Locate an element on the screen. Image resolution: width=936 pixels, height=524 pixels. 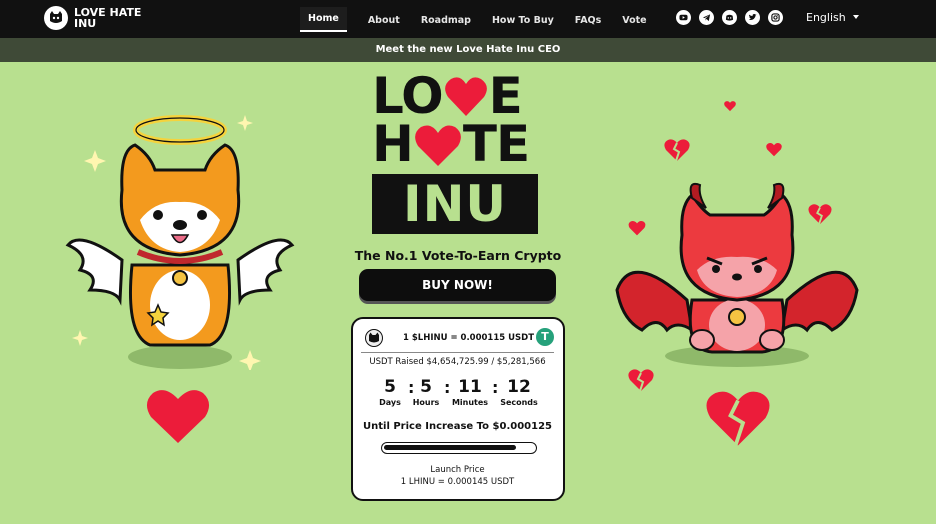
youtube-icon is located at coordinates (683, 17).